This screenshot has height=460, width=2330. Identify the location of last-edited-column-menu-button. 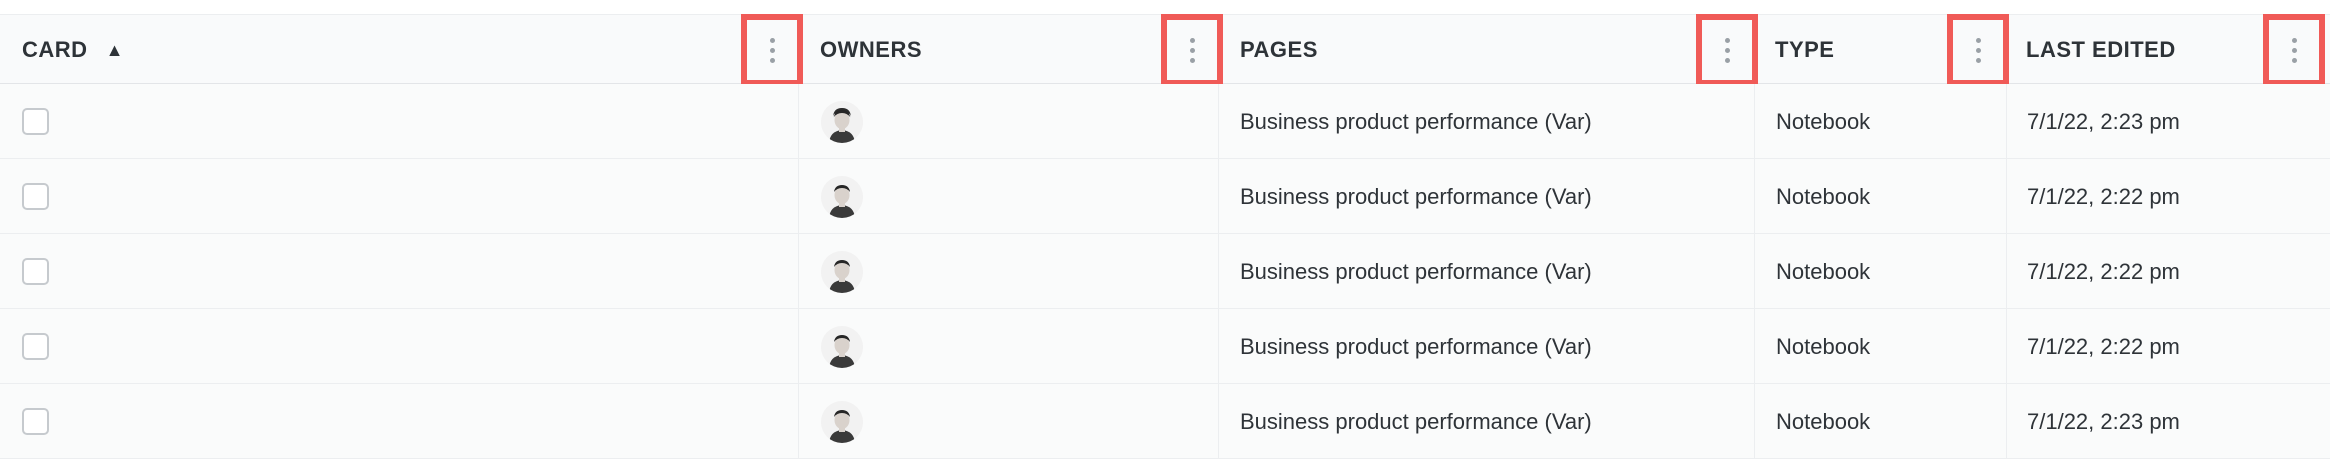
(2294, 50).